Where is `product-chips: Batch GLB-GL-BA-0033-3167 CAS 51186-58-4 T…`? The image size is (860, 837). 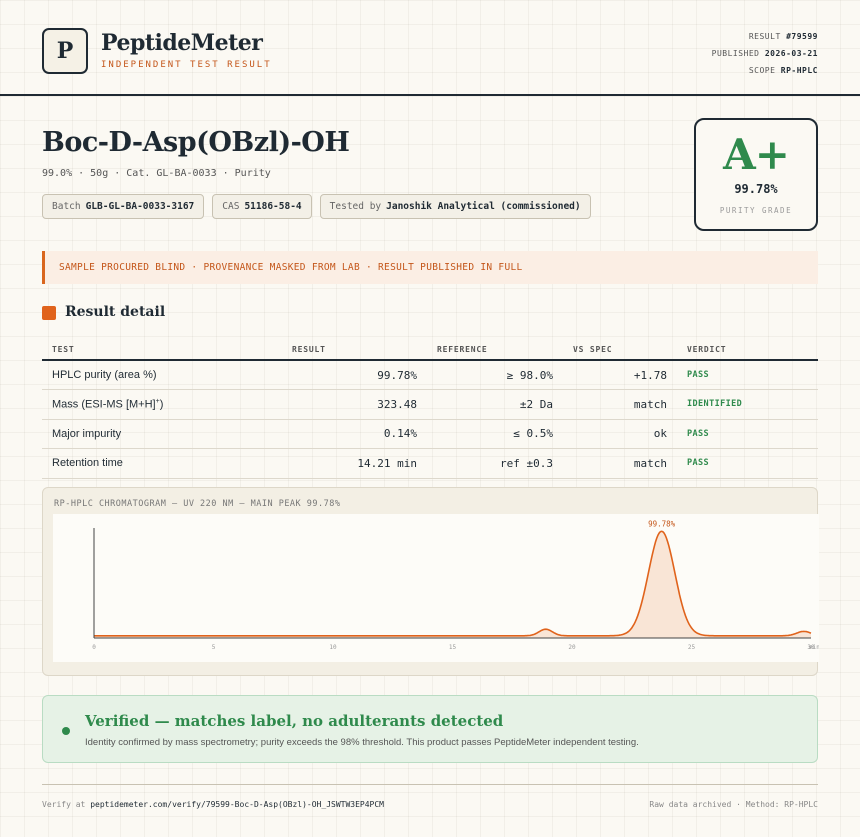
product-chips: Batch GLB-GL-BA-0033-3167 CAS 51186-58-4 T… is located at coordinates (316, 206).